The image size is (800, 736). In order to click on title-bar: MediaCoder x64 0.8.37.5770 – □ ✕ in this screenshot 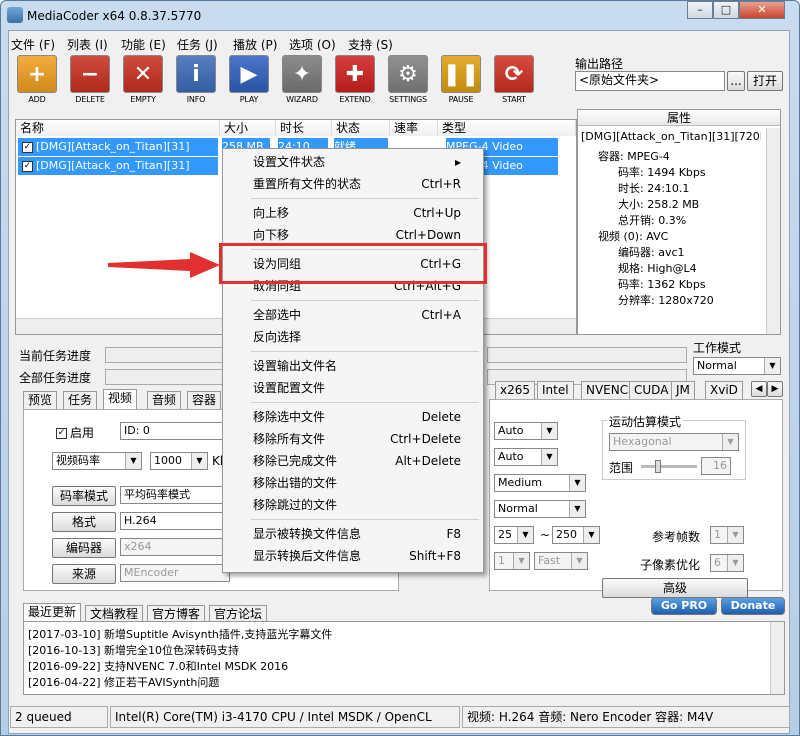, I will do `click(400, 15)`.